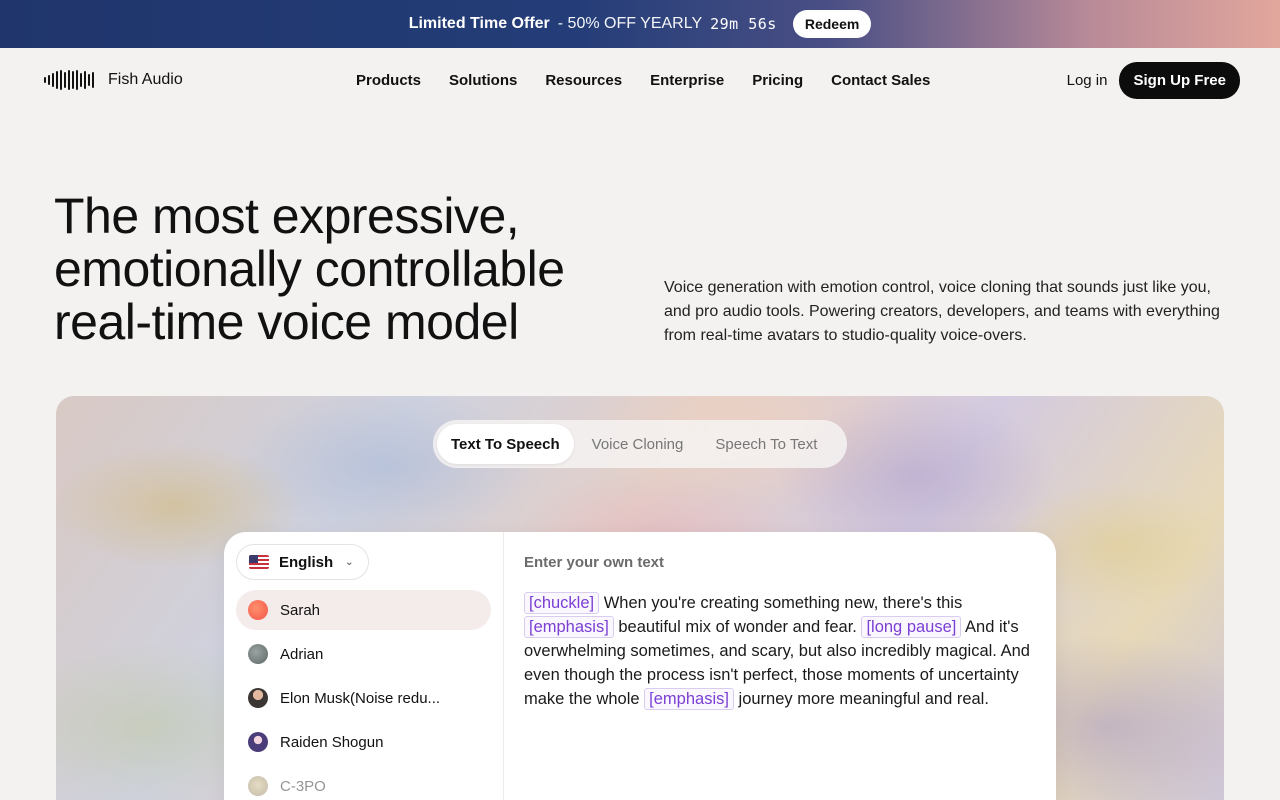  What do you see at coordinates (583, 80) in the screenshot?
I see `nav-link-resources: Resources` at bounding box center [583, 80].